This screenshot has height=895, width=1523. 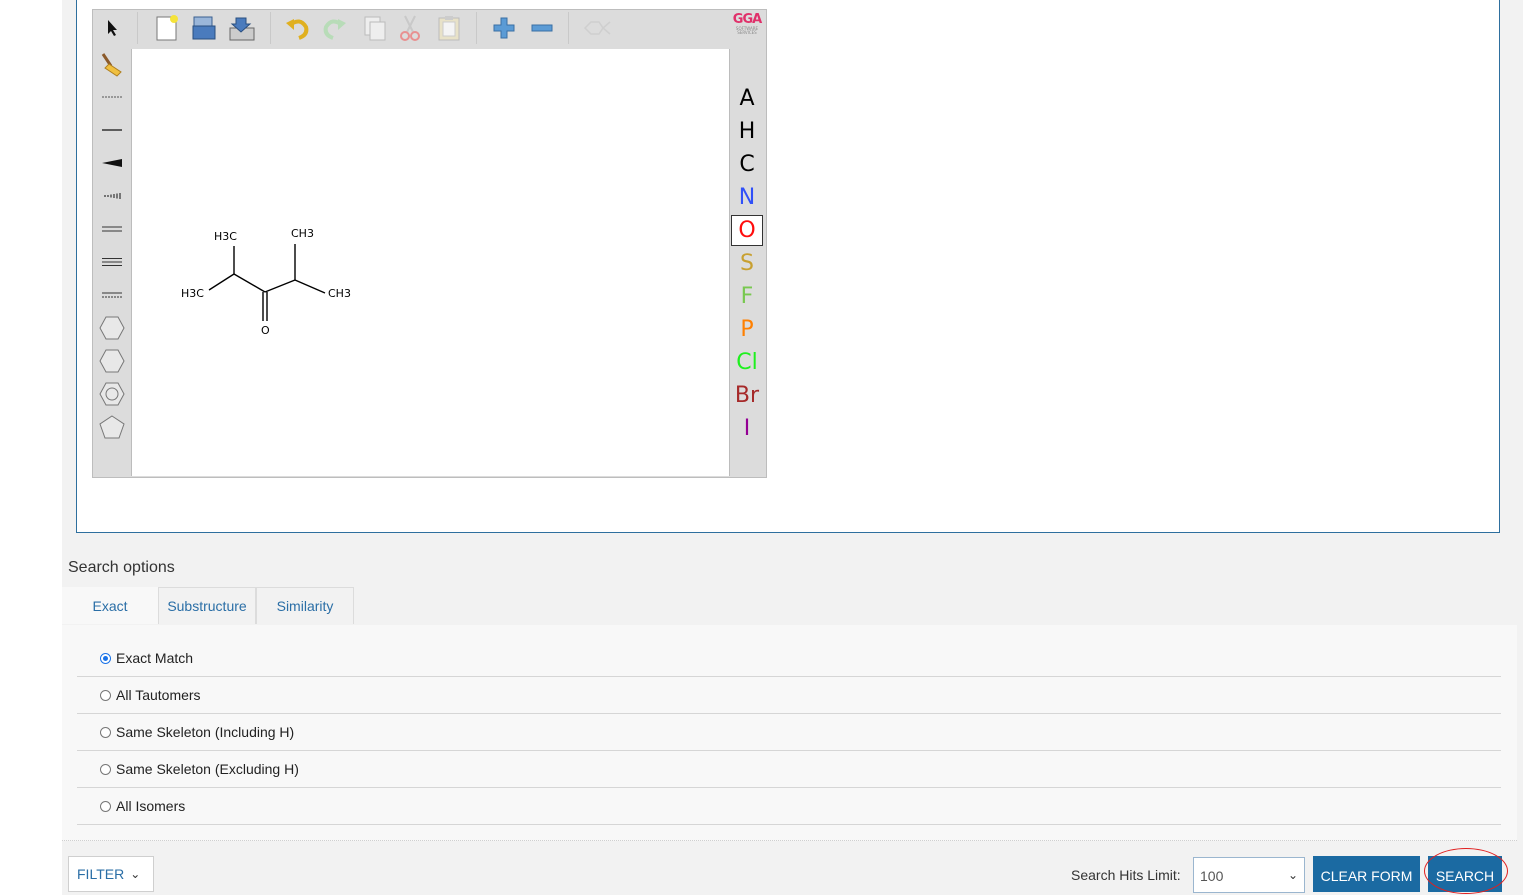 What do you see at coordinates (339, 293) in the screenshot?
I see `label-ch3-right: CH3` at bounding box center [339, 293].